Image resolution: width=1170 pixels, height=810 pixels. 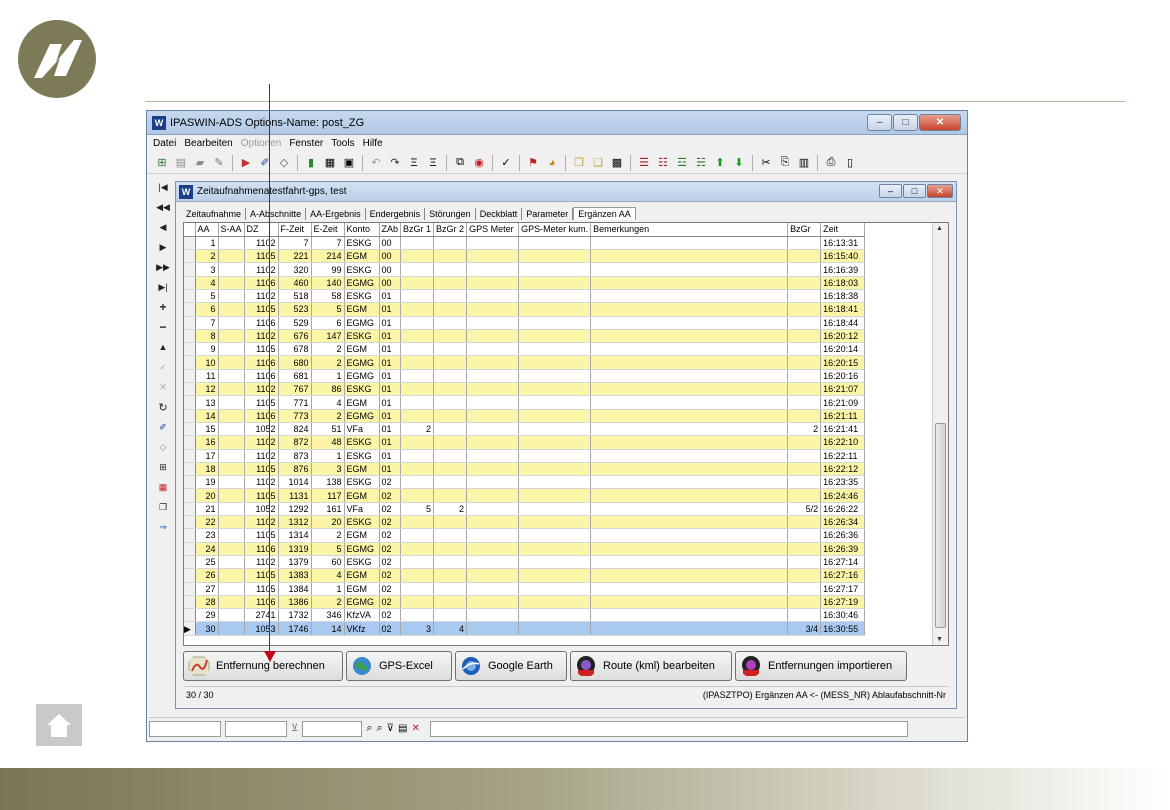 I want to click on table-cell: 16:22:10, so click(x=843, y=442).